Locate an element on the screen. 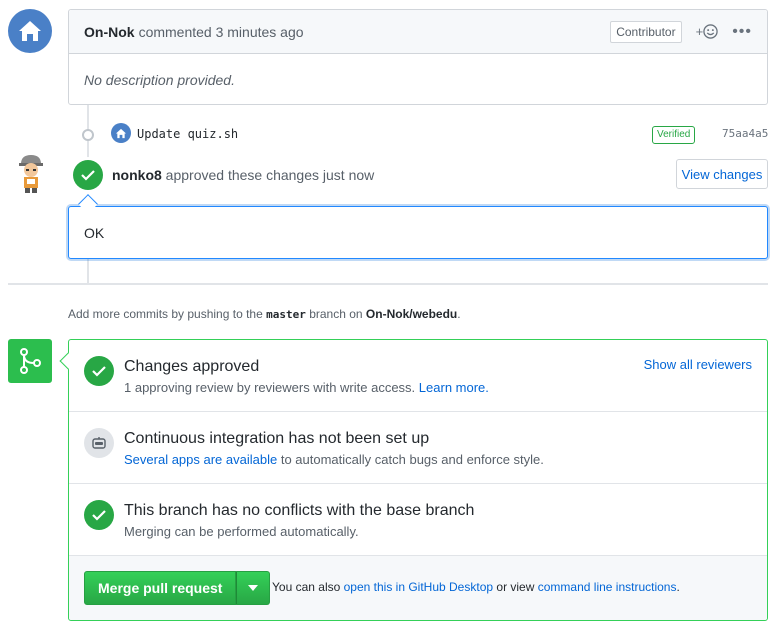 This screenshot has height=628, width=776. apps-available-link: Several apps are available is located at coordinates (200, 459).